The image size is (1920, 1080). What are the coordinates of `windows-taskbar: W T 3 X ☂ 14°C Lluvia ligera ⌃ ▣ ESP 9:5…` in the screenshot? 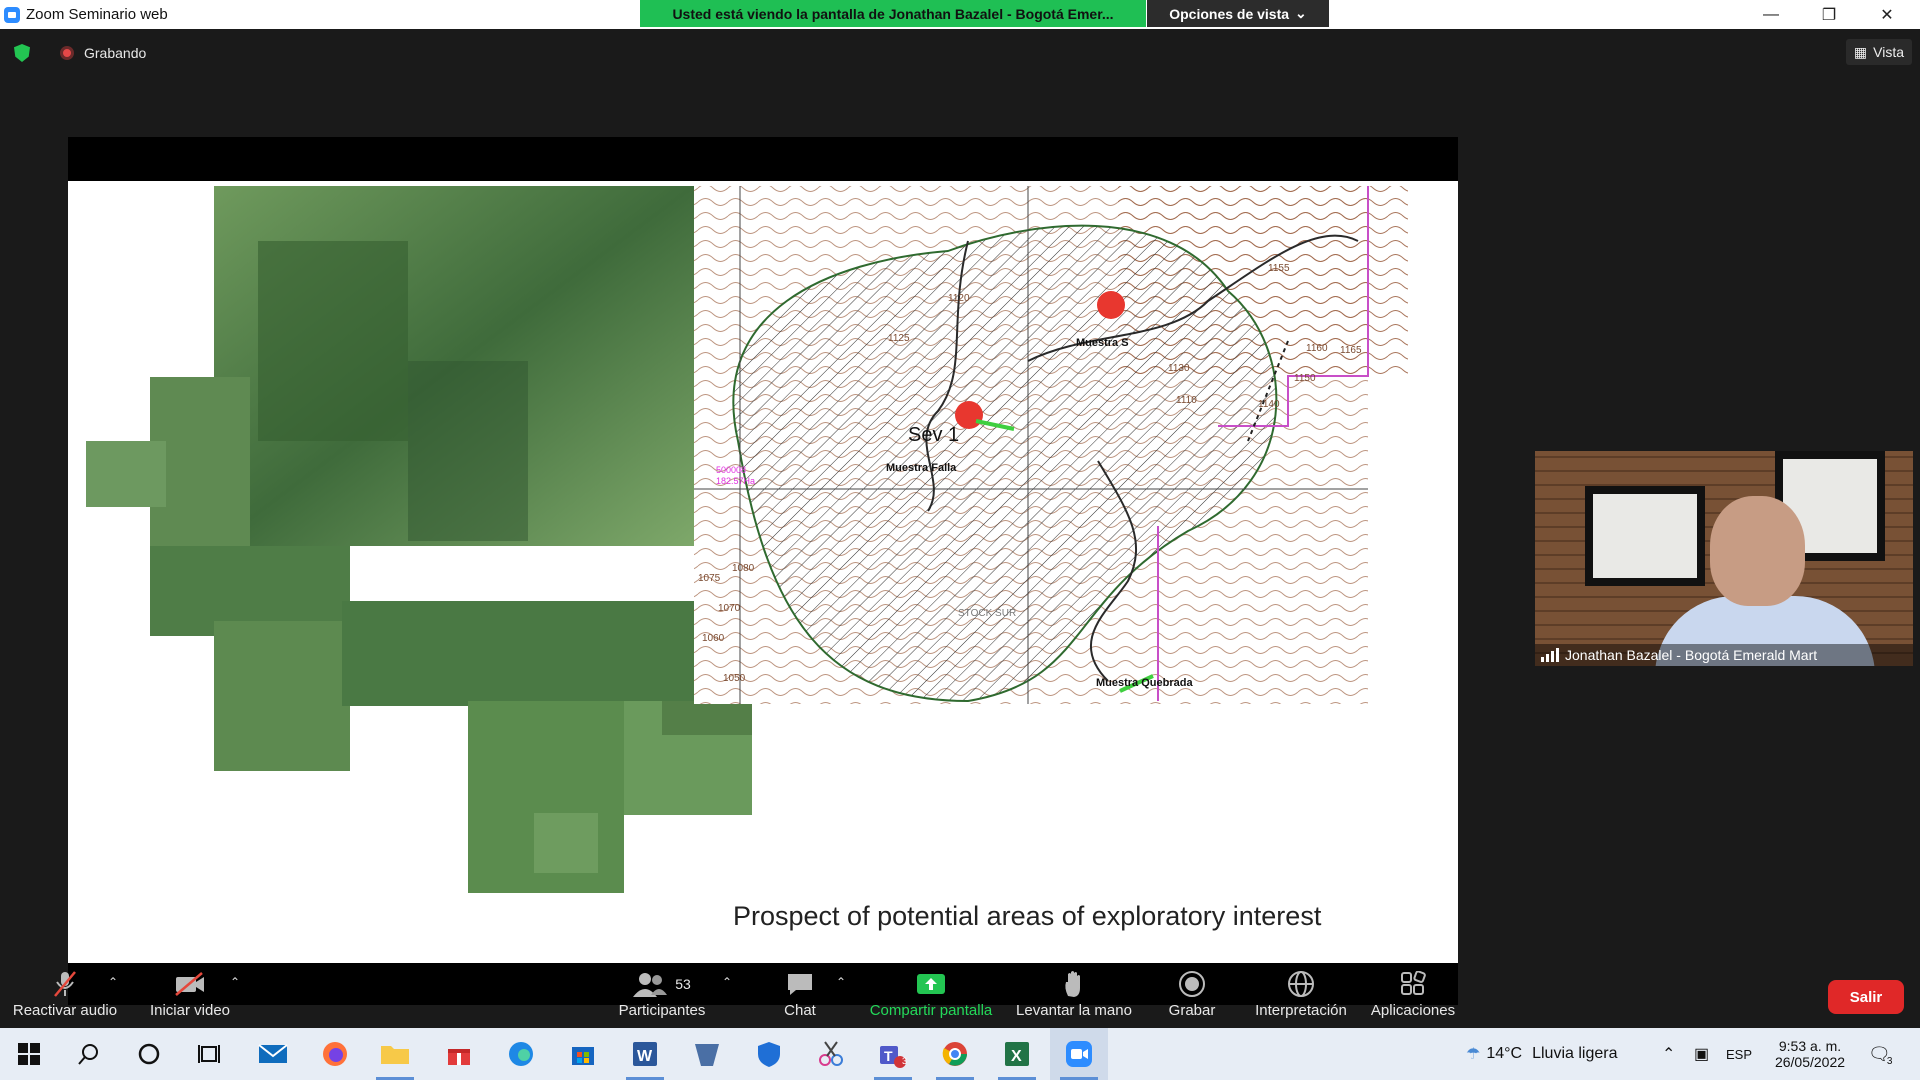 It's located at (960, 1054).